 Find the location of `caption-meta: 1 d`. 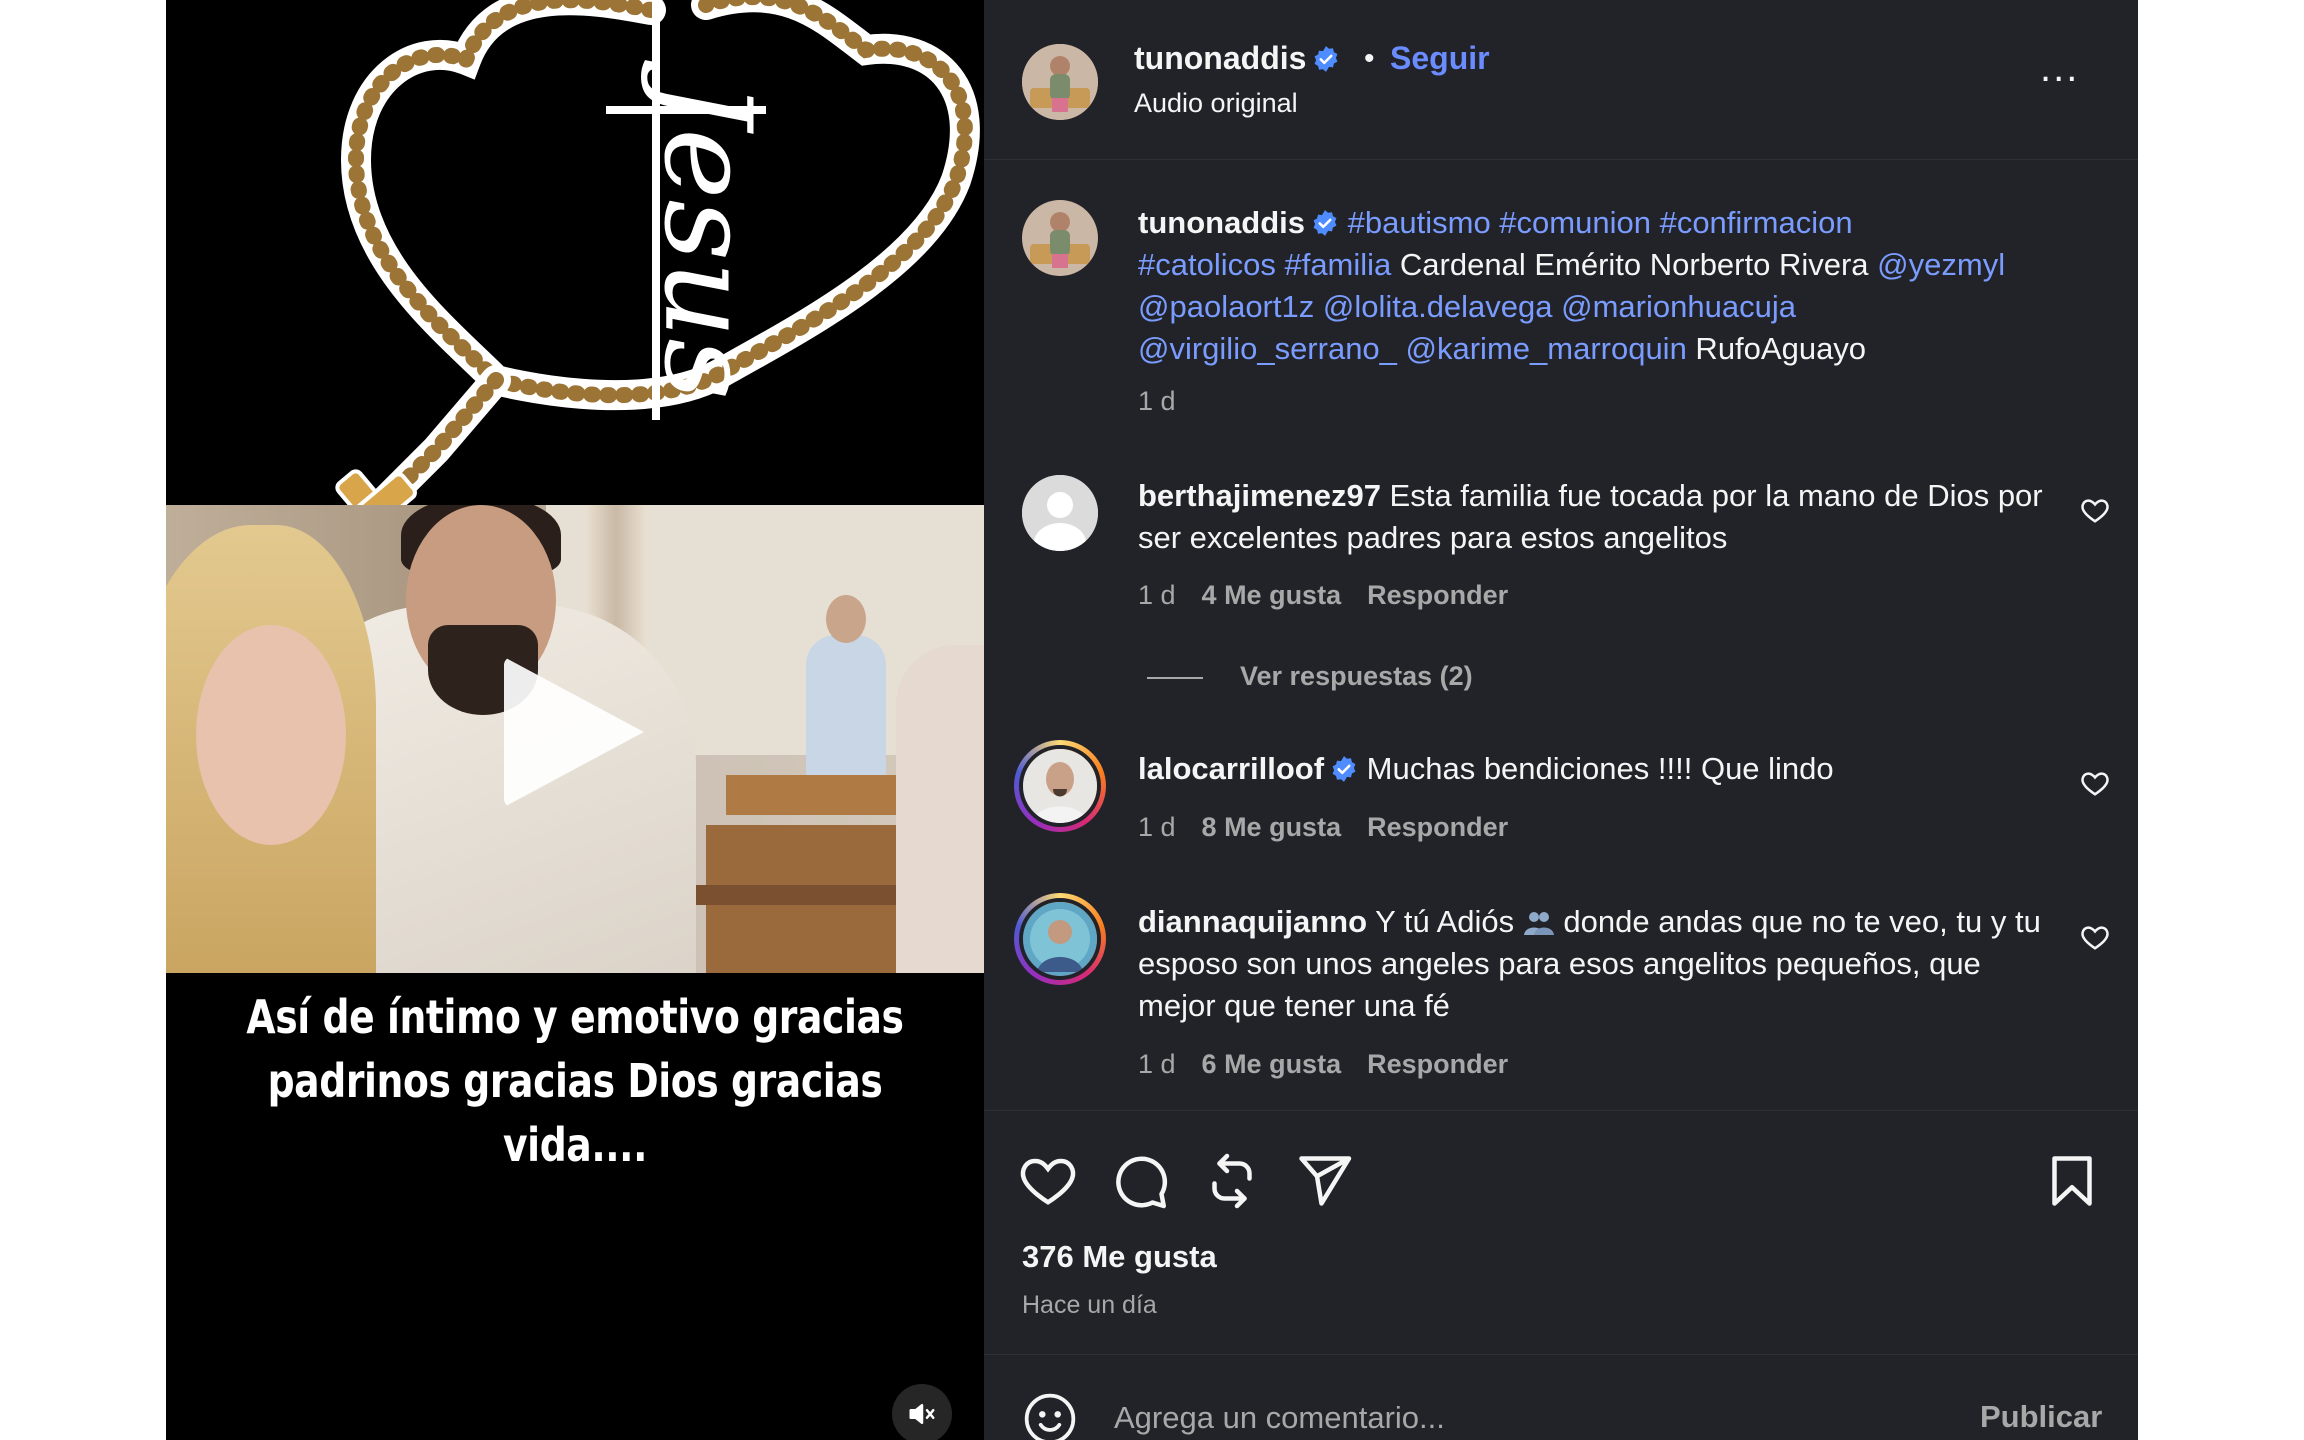

caption-meta: 1 d is located at coordinates (1170, 401).